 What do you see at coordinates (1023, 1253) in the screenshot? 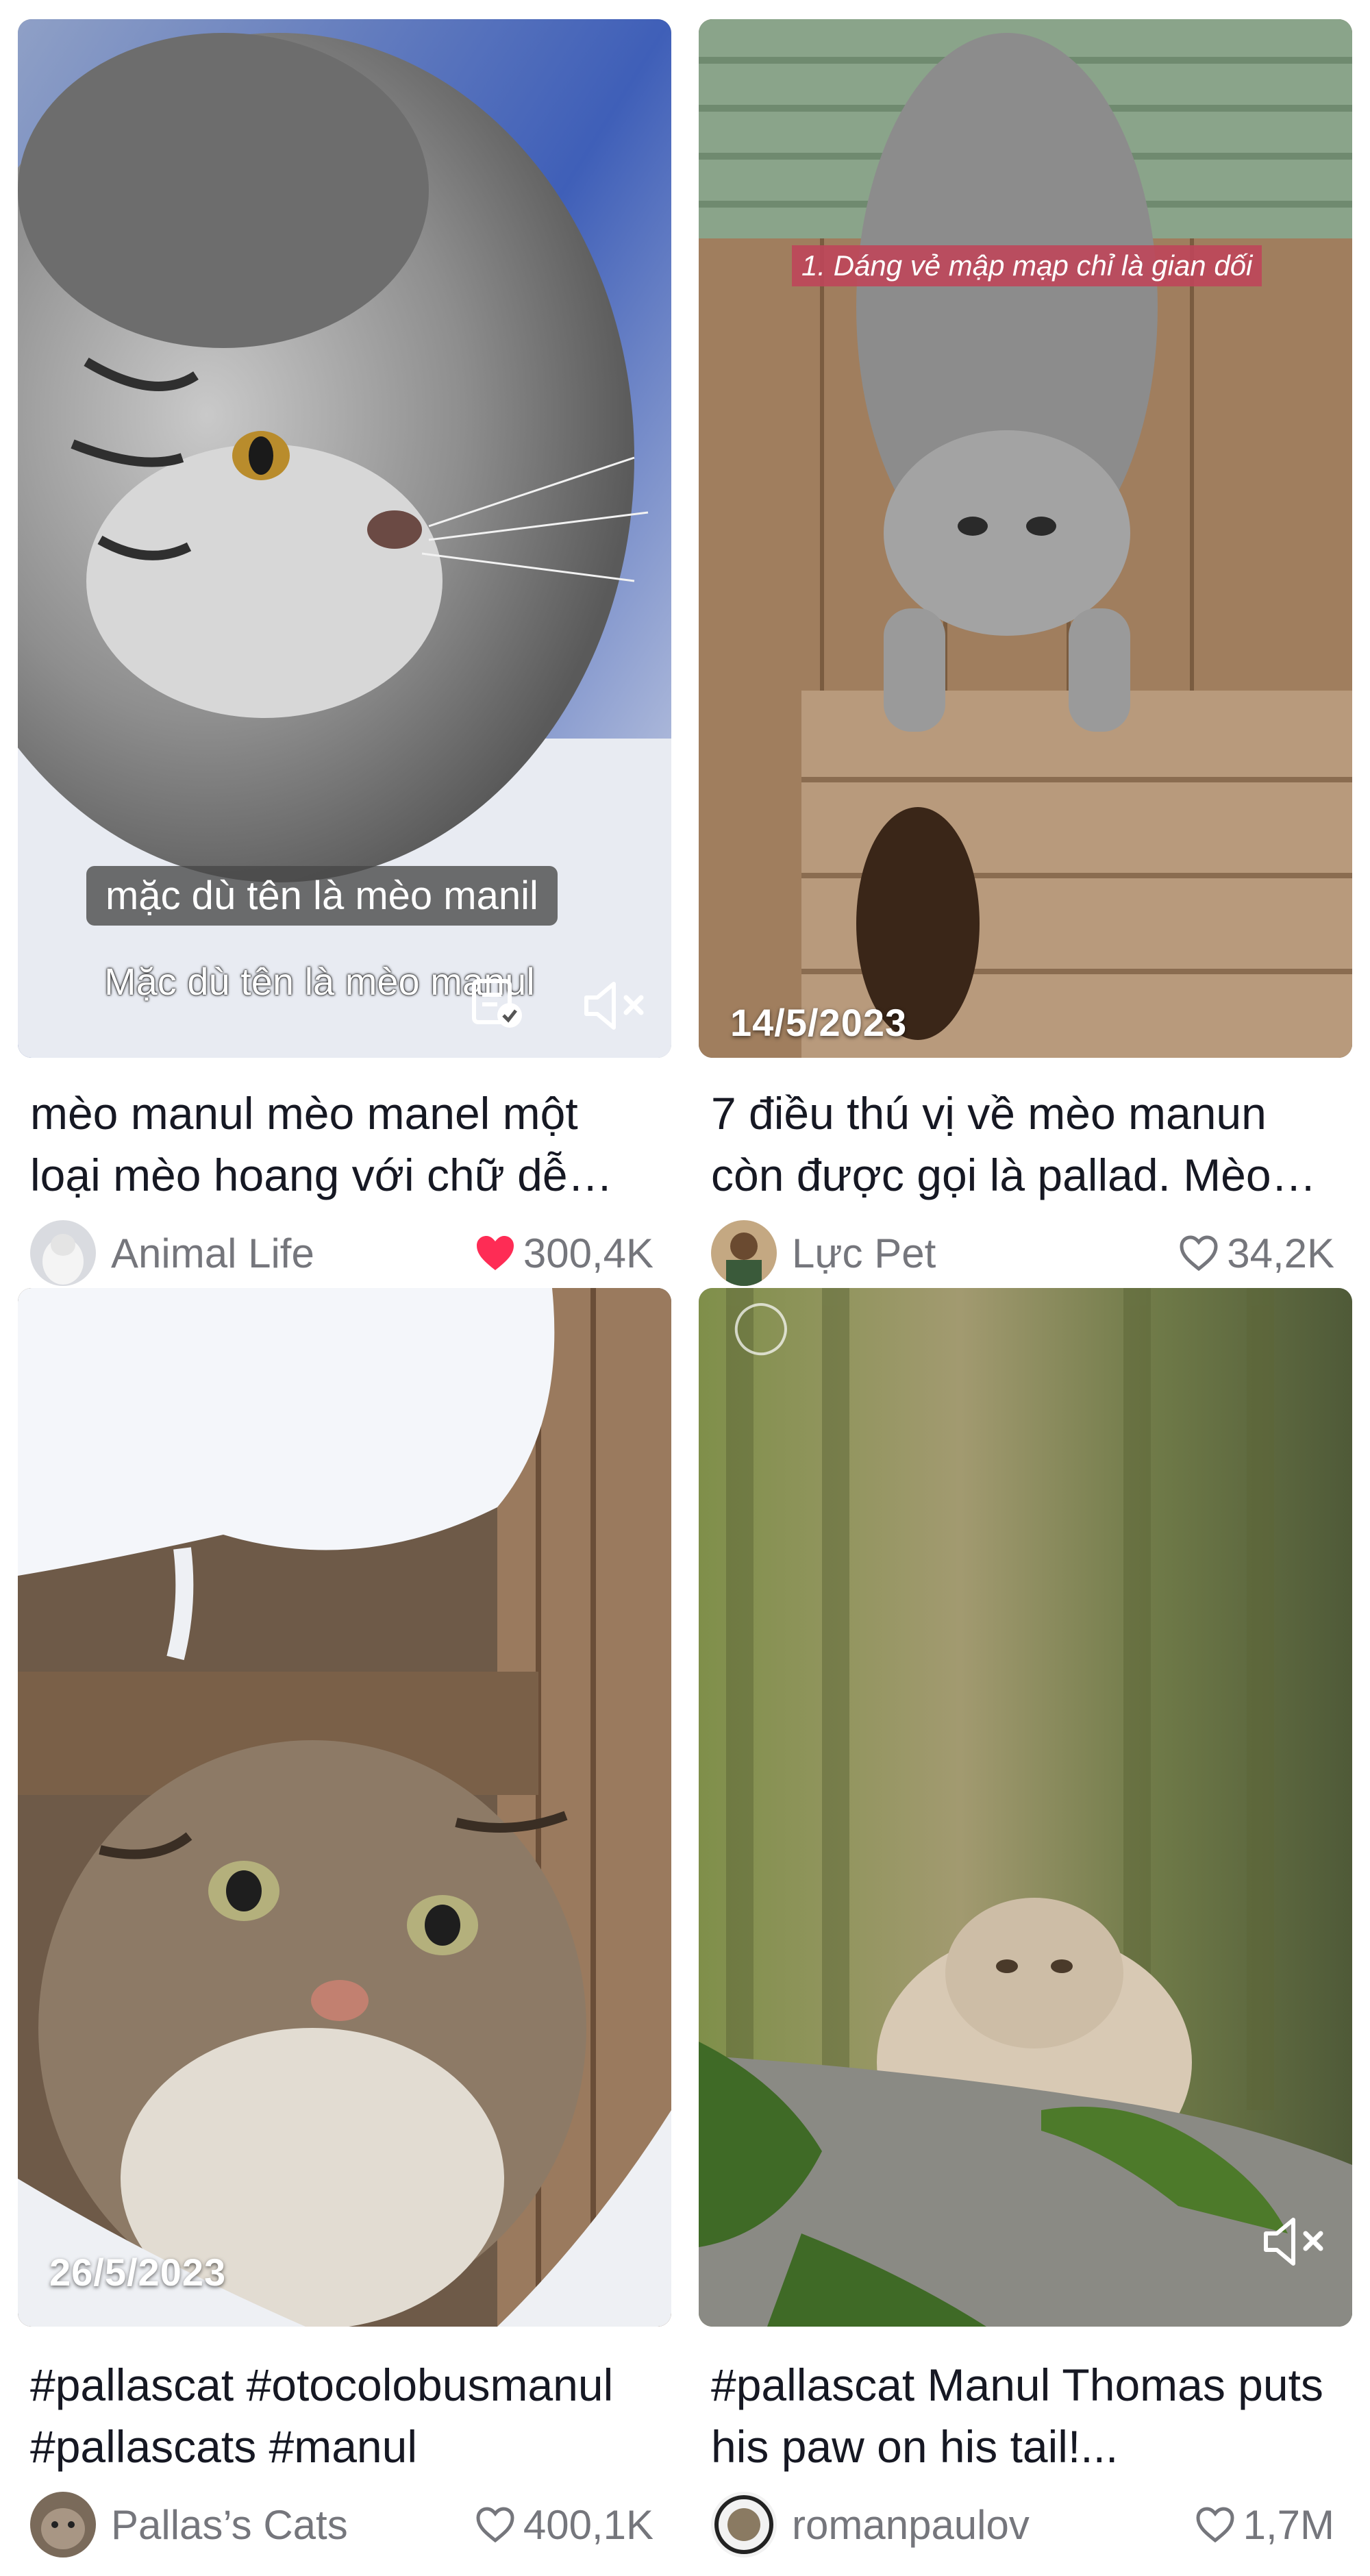
I see `video-meta: Lực Pet 34,2K` at bounding box center [1023, 1253].